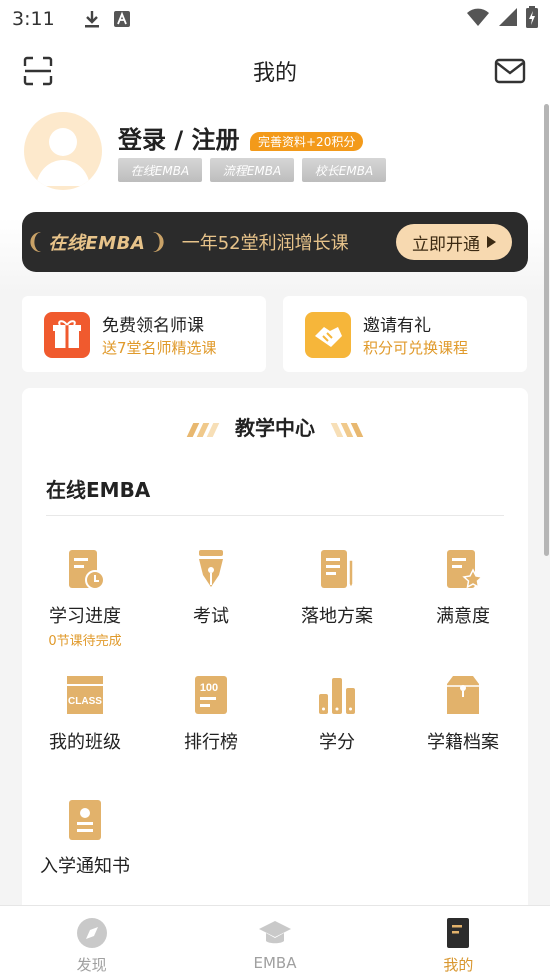  I want to click on grid-item-ranking: 100 排行榜, so click(211, 714).